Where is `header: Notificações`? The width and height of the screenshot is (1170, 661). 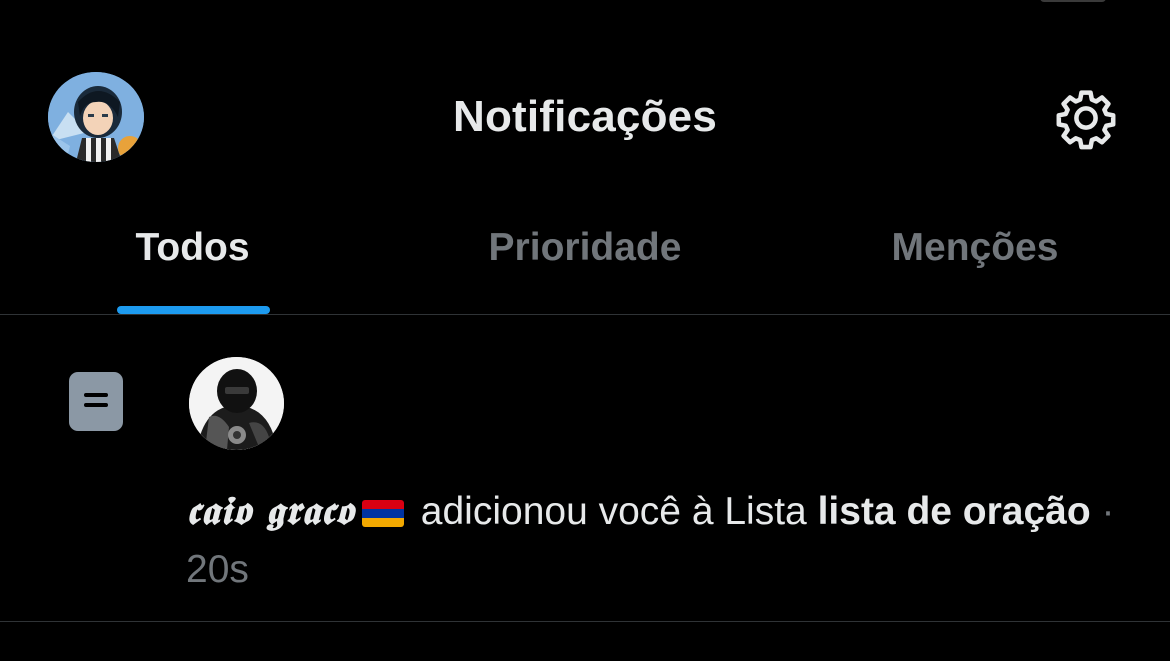 header: Notificações is located at coordinates (585, 118).